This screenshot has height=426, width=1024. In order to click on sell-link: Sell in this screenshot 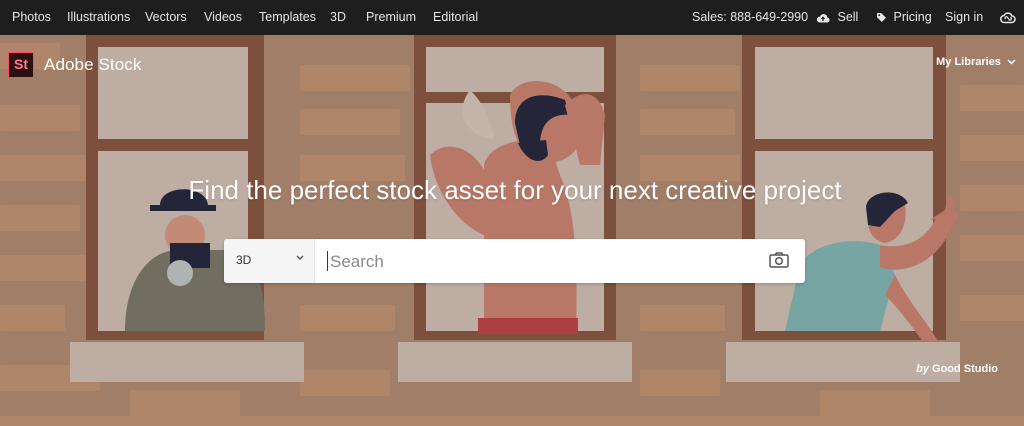, I will do `click(837, 17)`.